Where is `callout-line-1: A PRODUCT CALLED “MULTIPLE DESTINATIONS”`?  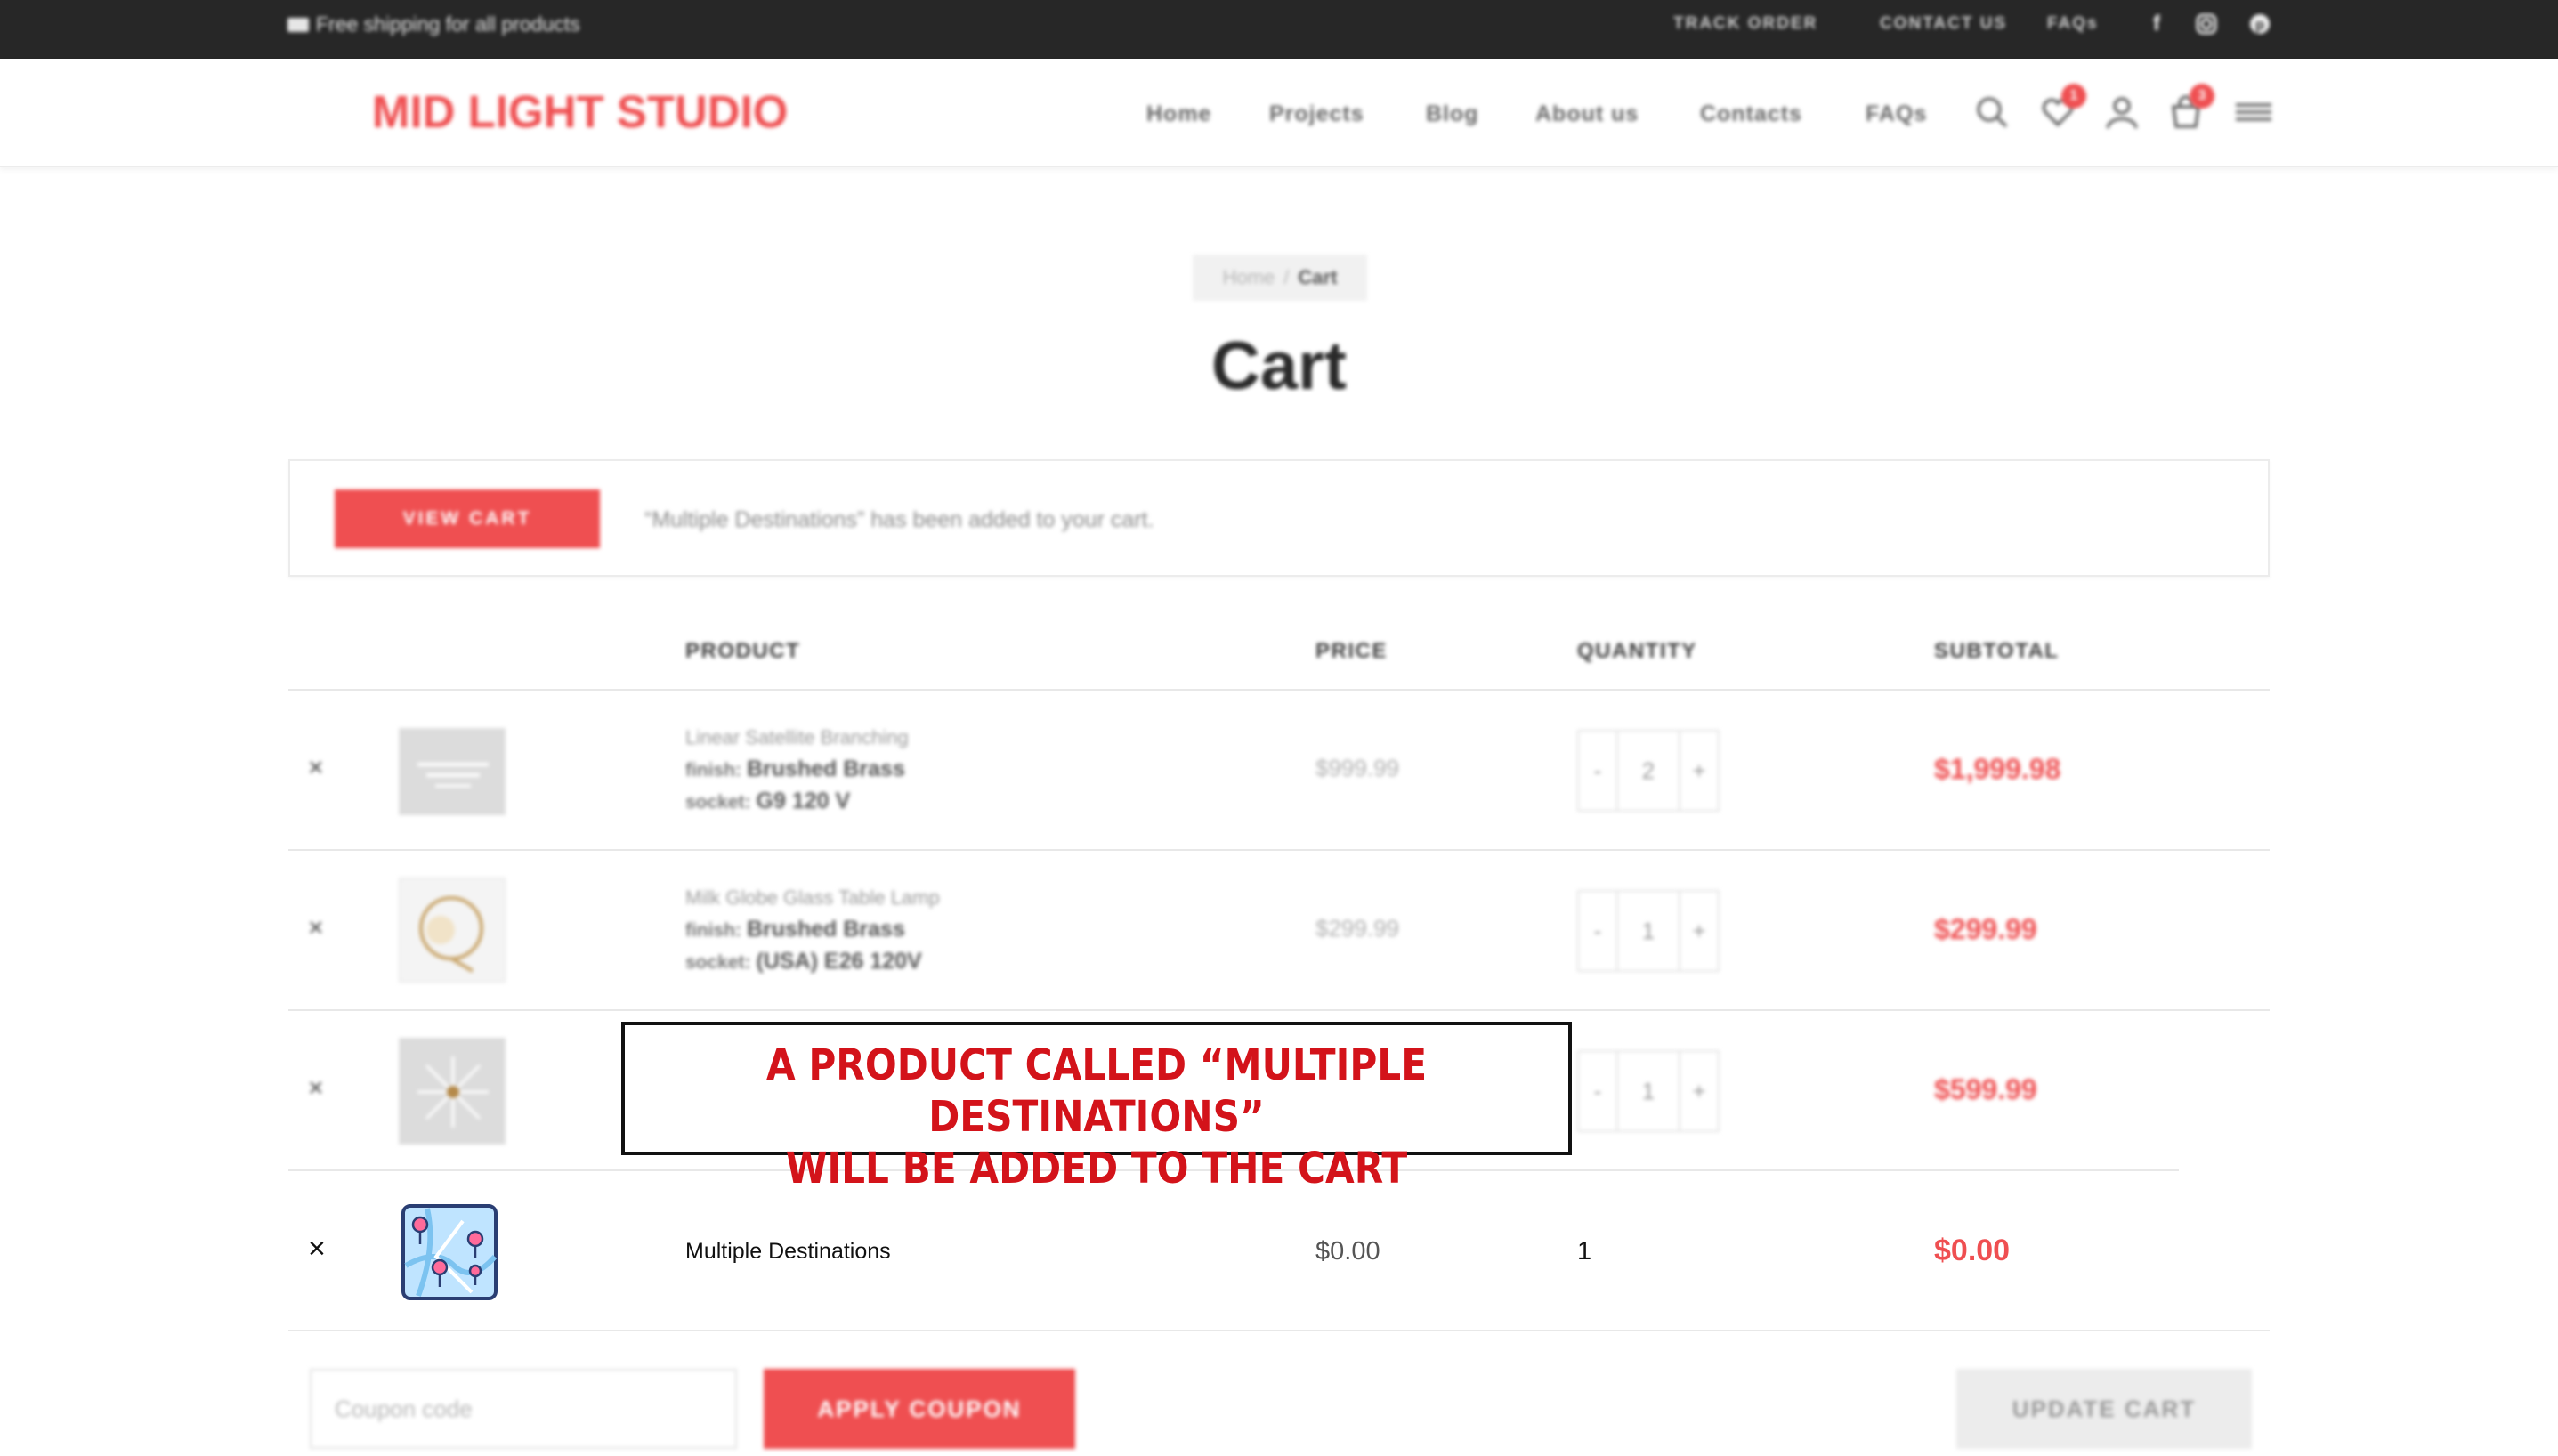
callout-line-1: A PRODUCT CALLED “MULTIPLE DESTINATIONS” is located at coordinates (1096, 1091).